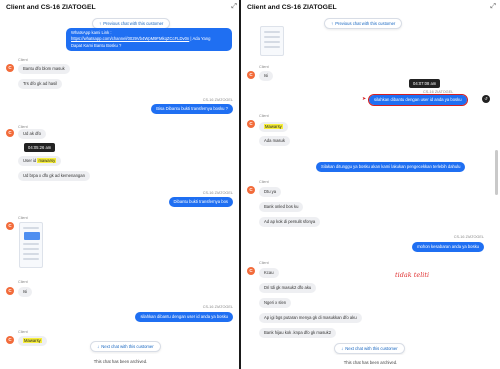  I want to click on message-bubble-in: Bank onled bos ku, so click(281, 207).